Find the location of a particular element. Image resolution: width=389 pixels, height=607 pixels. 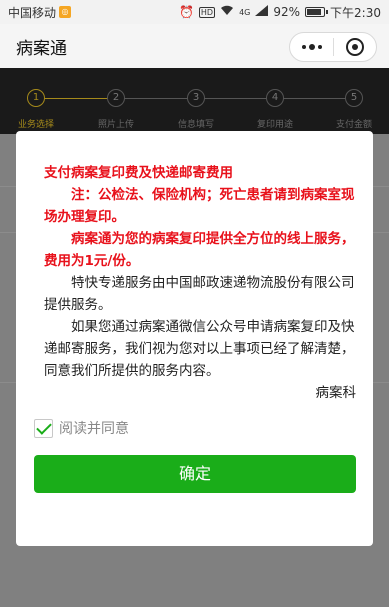

step-number: 2 is located at coordinates (116, 98).